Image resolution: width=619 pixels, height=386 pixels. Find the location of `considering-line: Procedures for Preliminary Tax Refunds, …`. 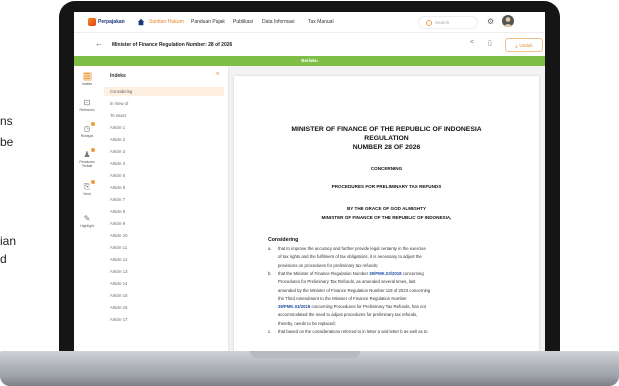

considering-line: Procedures for Preliminary Tax Refunds, … is located at coordinates (398, 281).